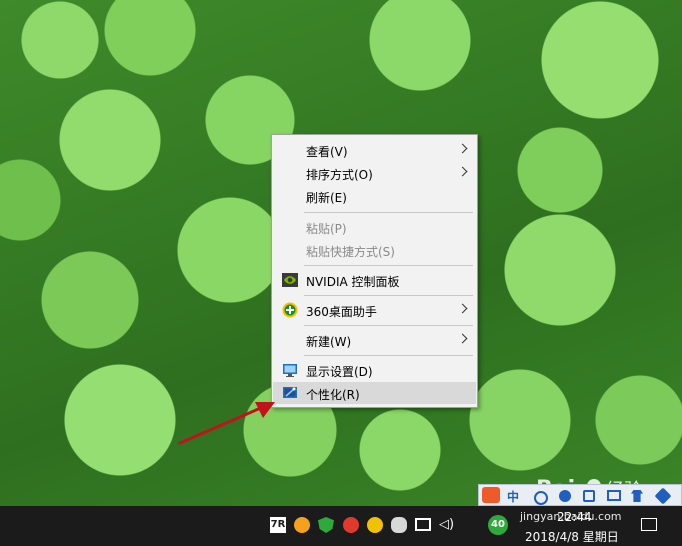  What do you see at coordinates (374, 310) in the screenshot?
I see `menu-item-360-desktop-assistant: 360桌面助手` at bounding box center [374, 310].